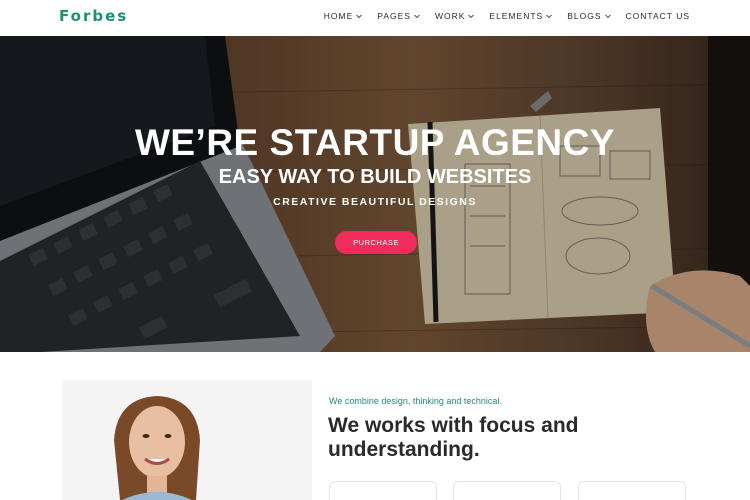  I want to click on nav-item-label: CONTACT US, so click(657, 16).